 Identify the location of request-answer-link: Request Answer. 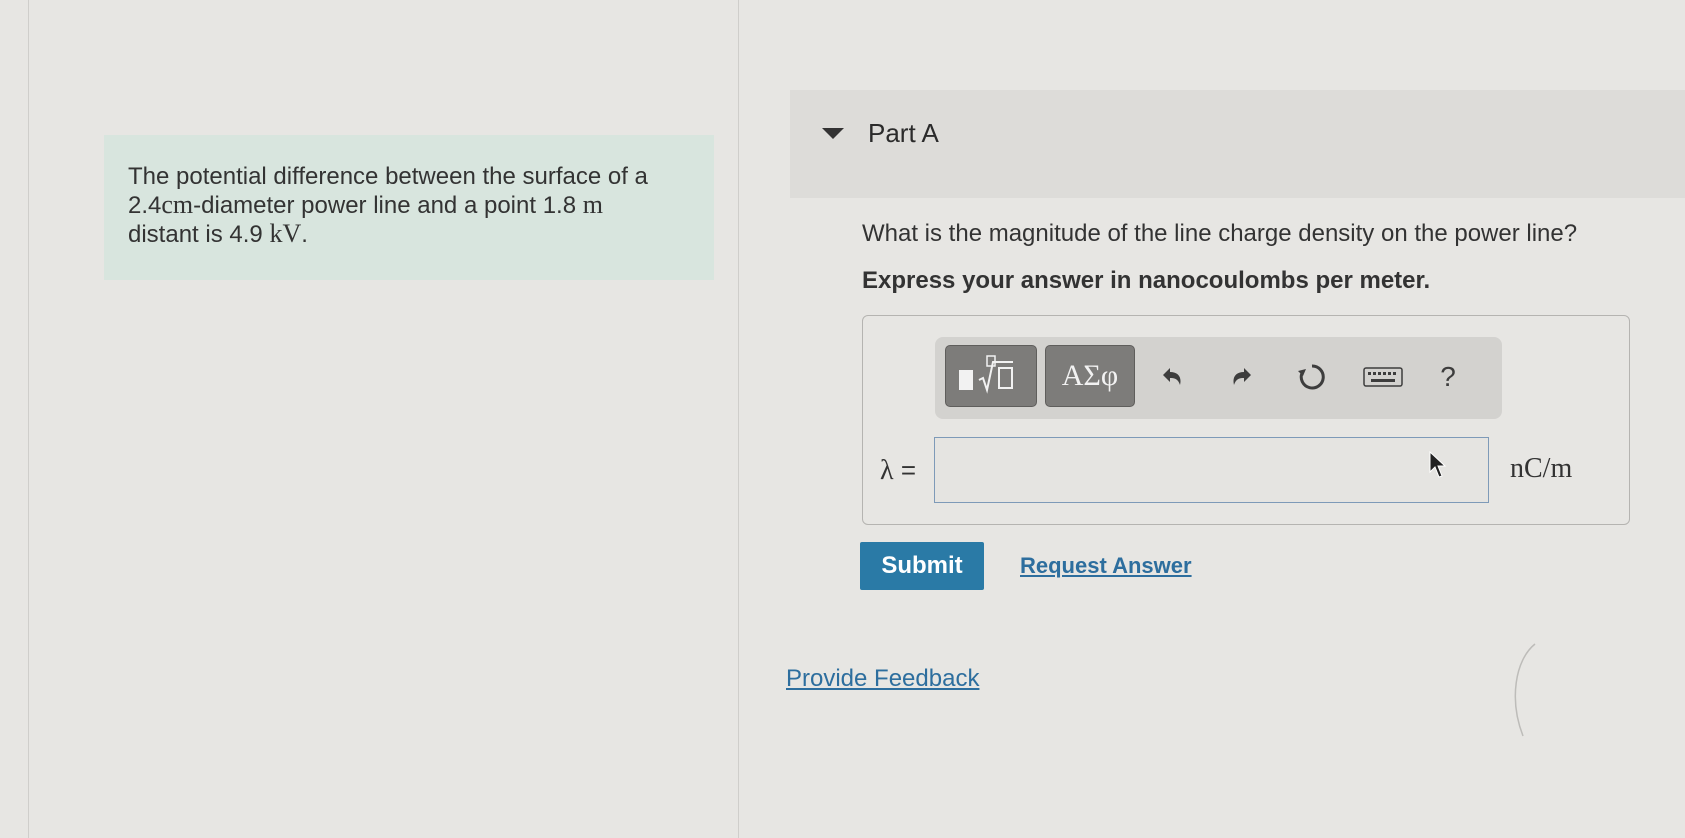
(1106, 566).